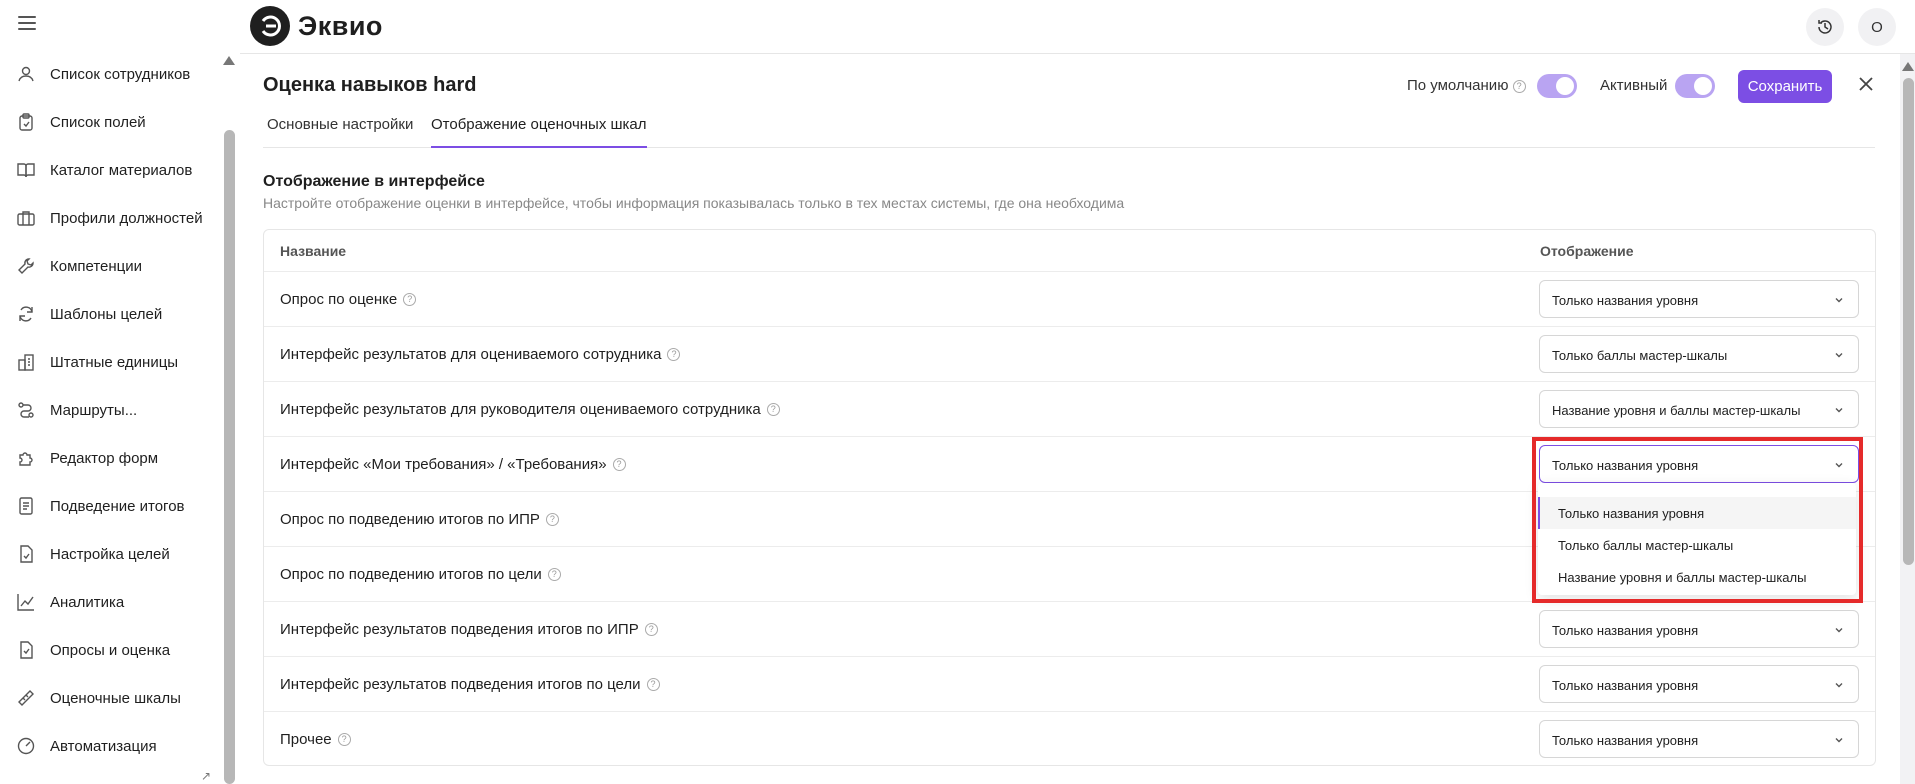  What do you see at coordinates (374, 181) in the screenshot?
I see `section-title: Отображение в интерфейсе` at bounding box center [374, 181].